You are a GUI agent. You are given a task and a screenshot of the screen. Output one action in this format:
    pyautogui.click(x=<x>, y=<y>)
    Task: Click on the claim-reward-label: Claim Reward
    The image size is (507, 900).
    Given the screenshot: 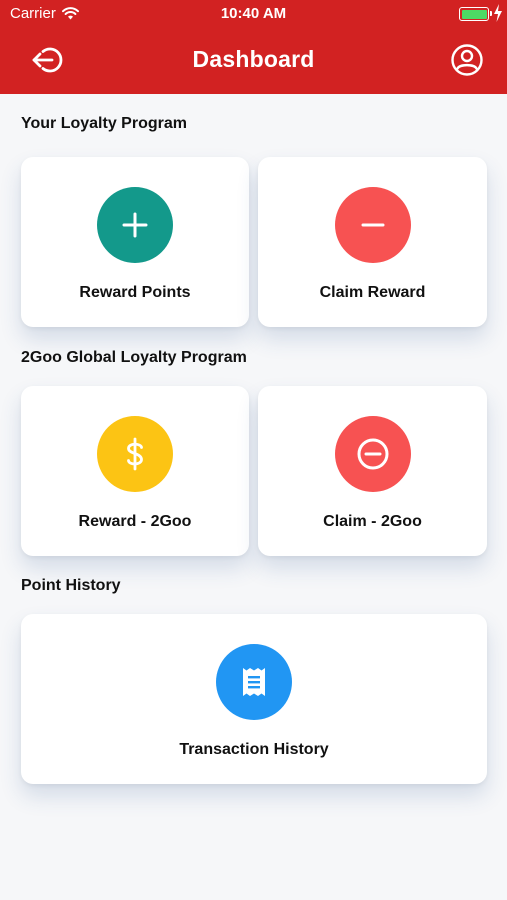 What is the action you would take?
    pyautogui.click(x=372, y=292)
    